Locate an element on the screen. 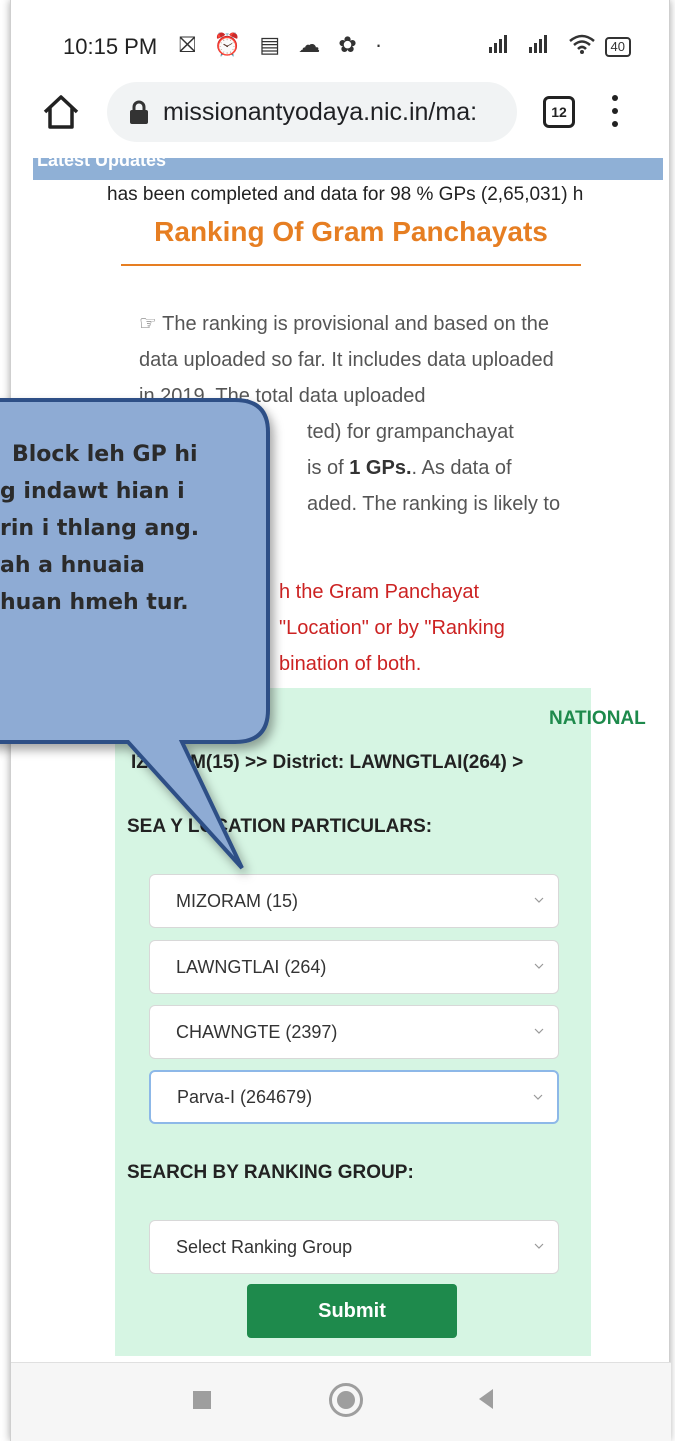  block-select: CHAWNGTE (2397) is located at coordinates (354, 1032).